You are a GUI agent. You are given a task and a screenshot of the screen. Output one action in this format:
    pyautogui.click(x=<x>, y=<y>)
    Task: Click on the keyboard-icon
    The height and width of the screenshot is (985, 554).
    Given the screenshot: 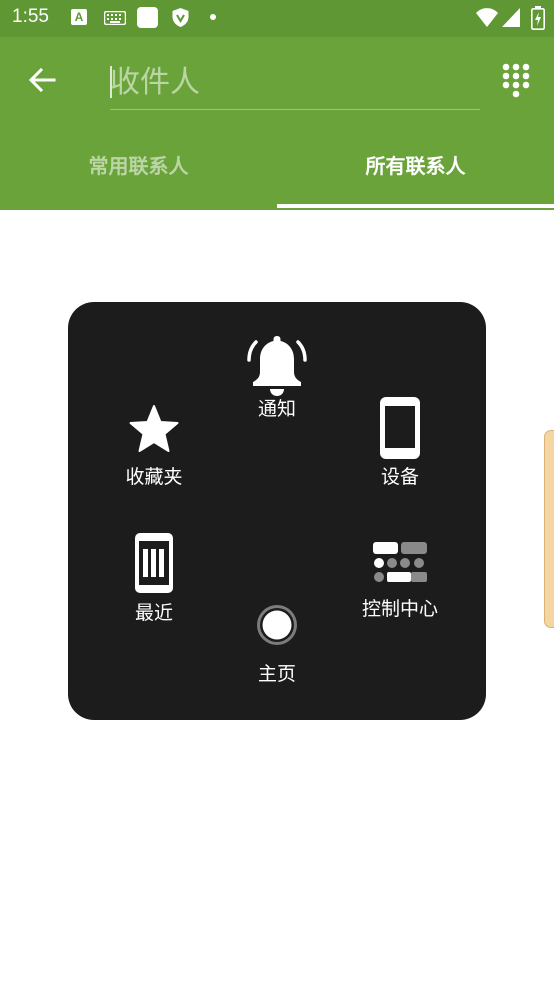 What is the action you would take?
    pyautogui.click(x=115, y=18)
    